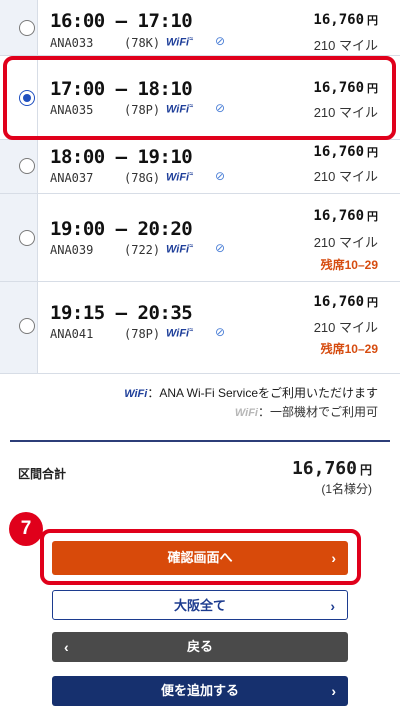 The width and height of the screenshot is (400, 724). What do you see at coordinates (142, 250) in the screenshot?
I see `aircraft-type: (722)` at bounding box center [142, 250].